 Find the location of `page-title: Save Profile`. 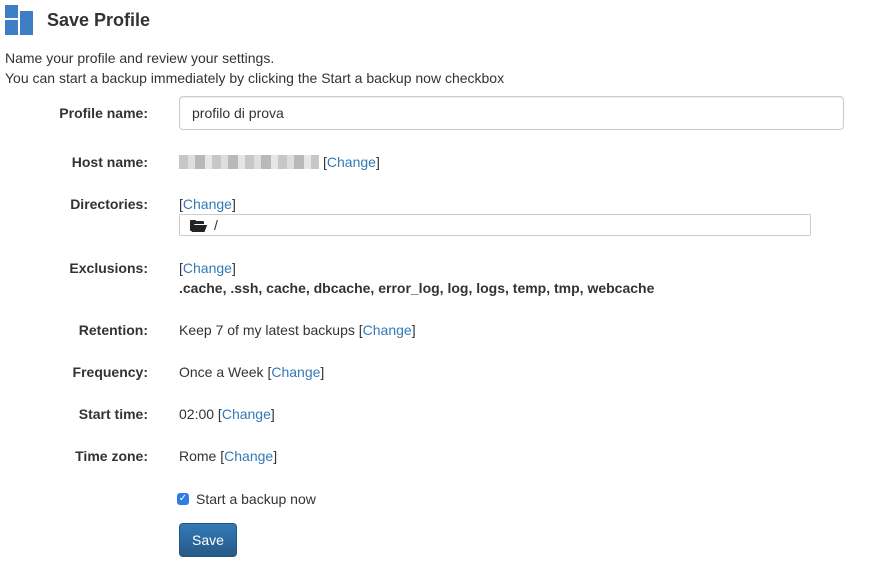

page-title: Save Profile is located at coordinates (99, 19).